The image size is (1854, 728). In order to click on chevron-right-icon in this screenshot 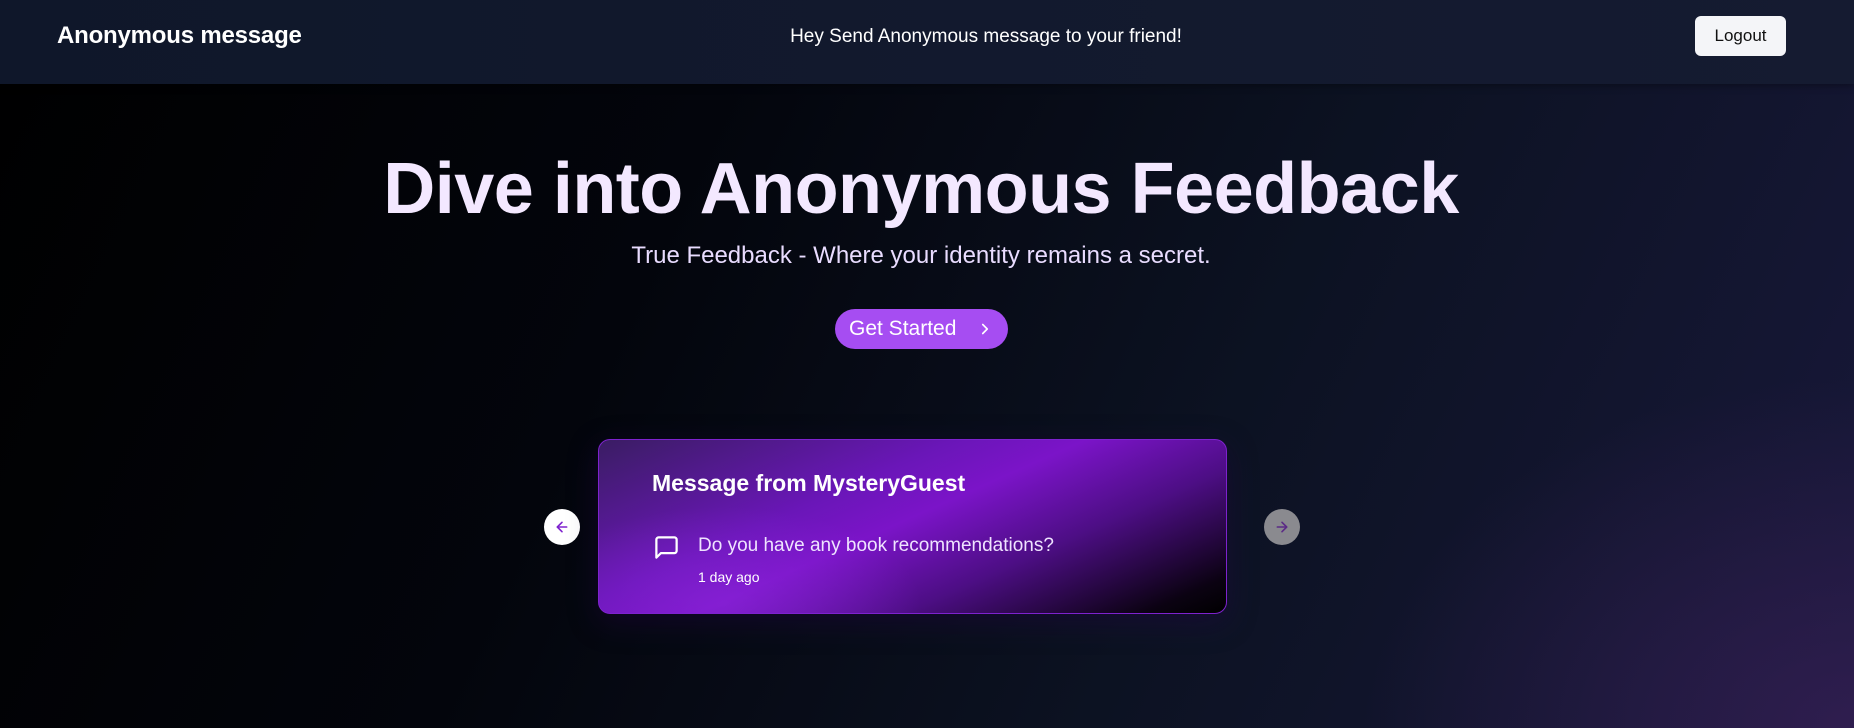, I will do `click(985, 329)`.